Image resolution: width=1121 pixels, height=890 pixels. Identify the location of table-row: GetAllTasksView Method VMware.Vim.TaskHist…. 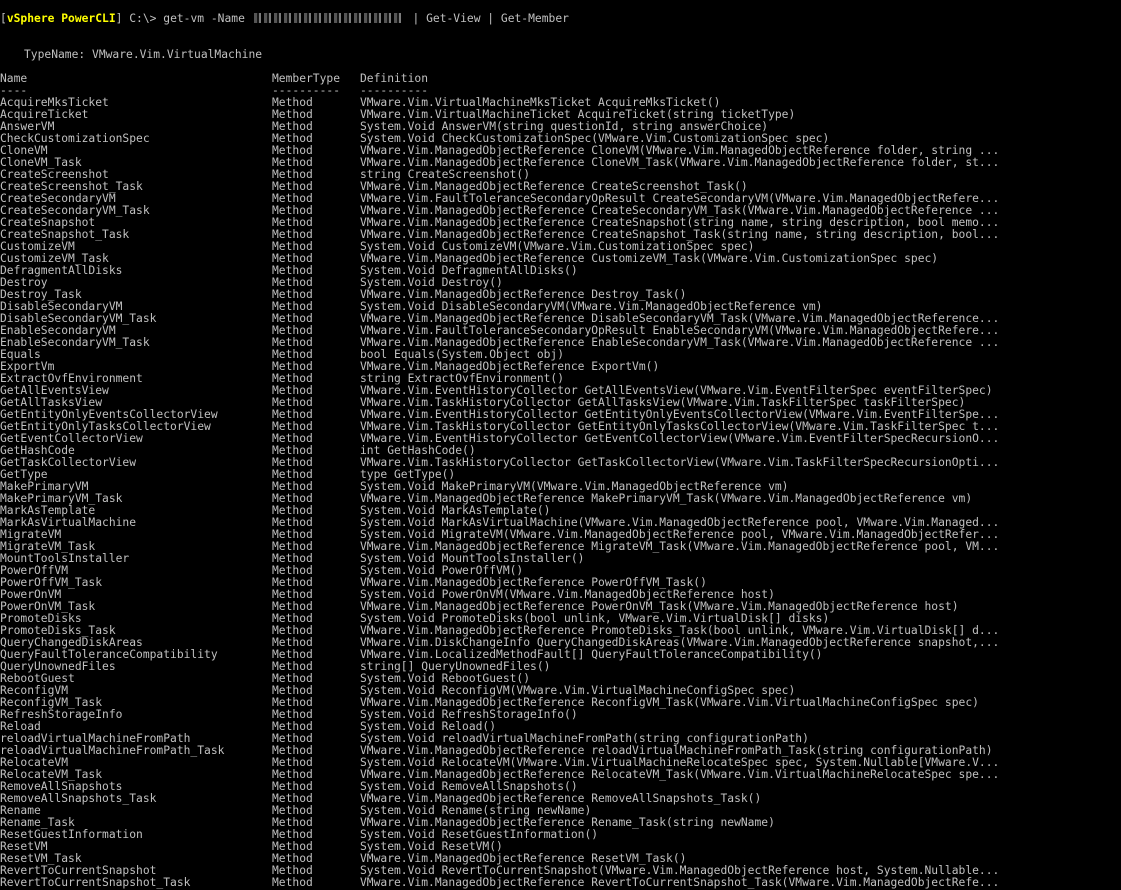
(560, 403).